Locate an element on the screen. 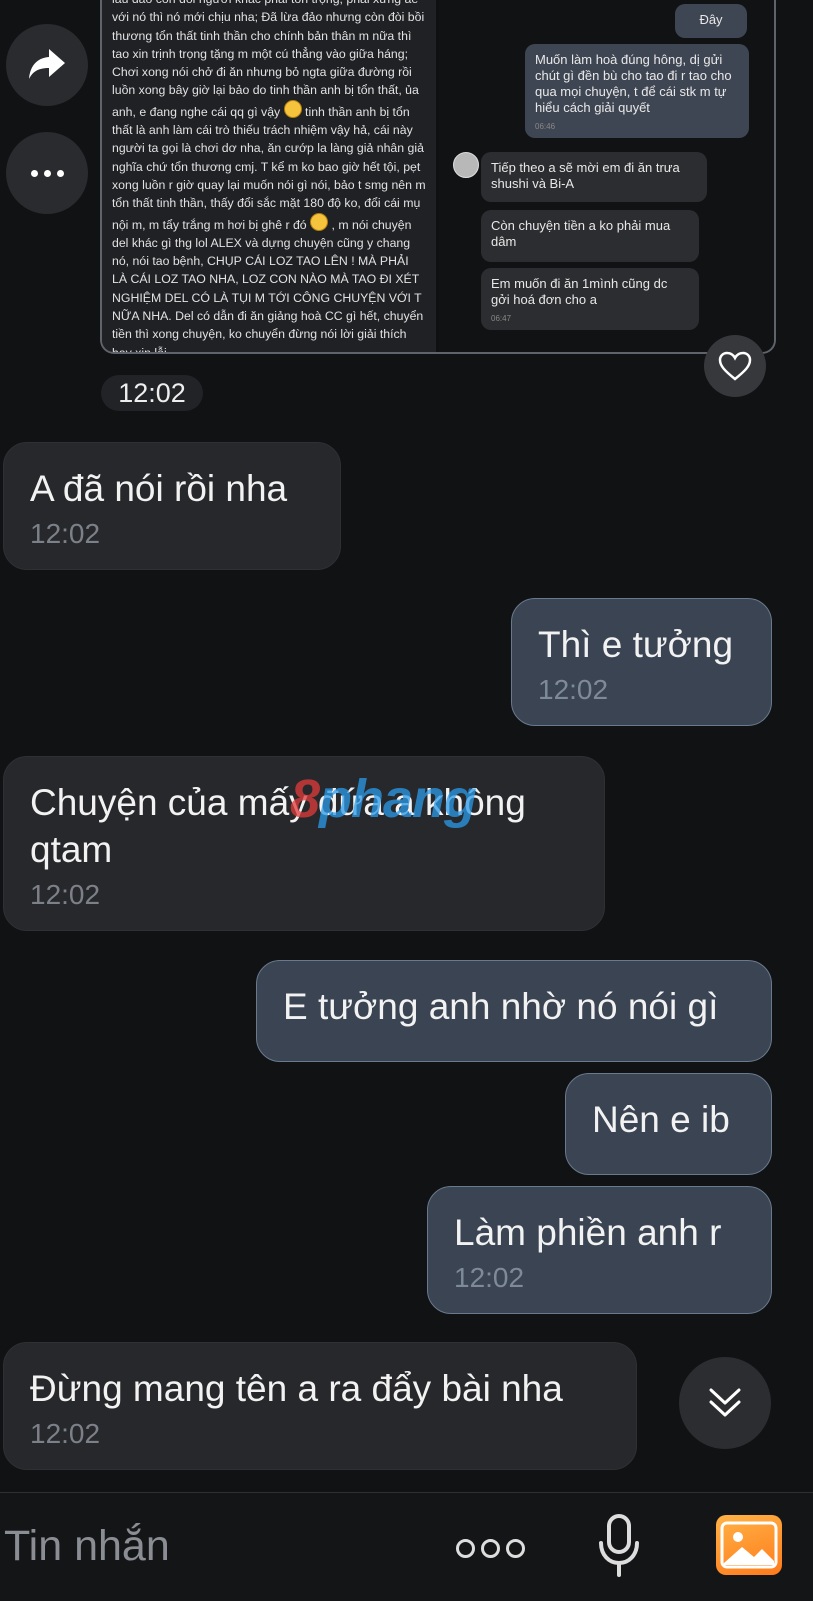 This screenshot has width=813, height=1601. message-bubble-incoming: Đừng mang tên a ra đẩy bài nha 12:02 is located at coordinates (320, 1406).